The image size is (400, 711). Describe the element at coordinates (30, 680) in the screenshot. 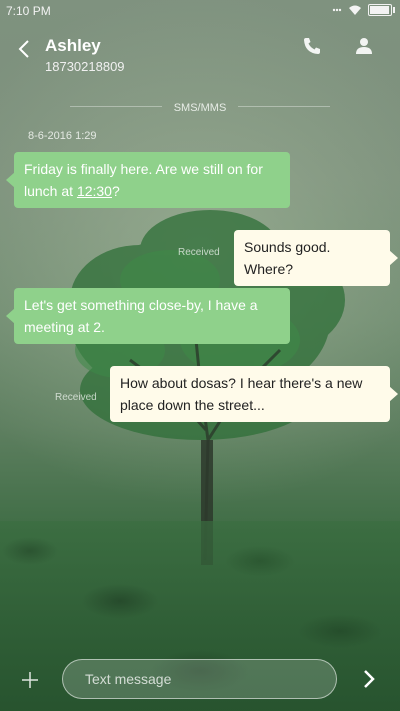

I see `plus-icon` at that location.